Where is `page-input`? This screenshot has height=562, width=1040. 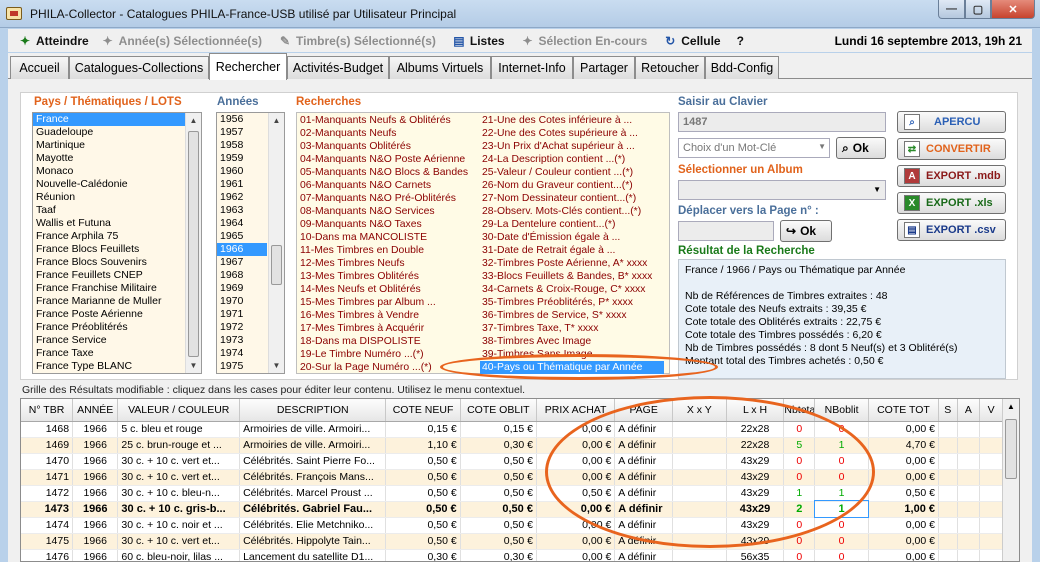
page-input is located at coordinates (726, 231).